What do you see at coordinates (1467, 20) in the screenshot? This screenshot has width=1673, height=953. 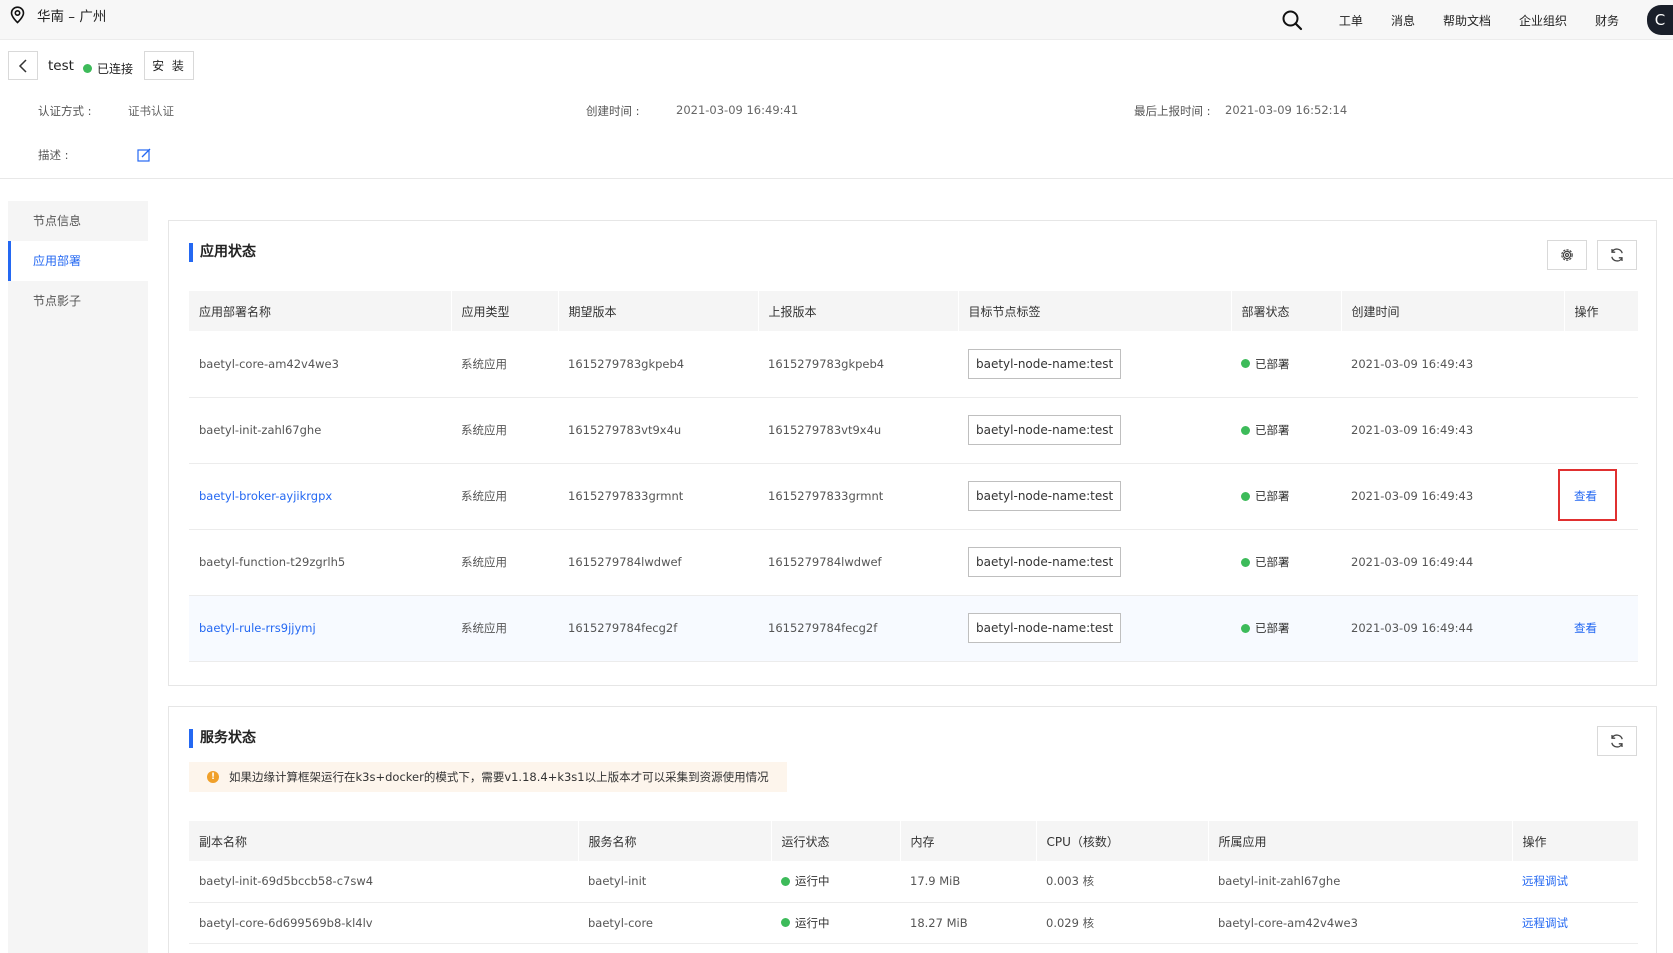 I see `nav-help-docs-link: 帮助文档` at bounding box center [1467, 20].